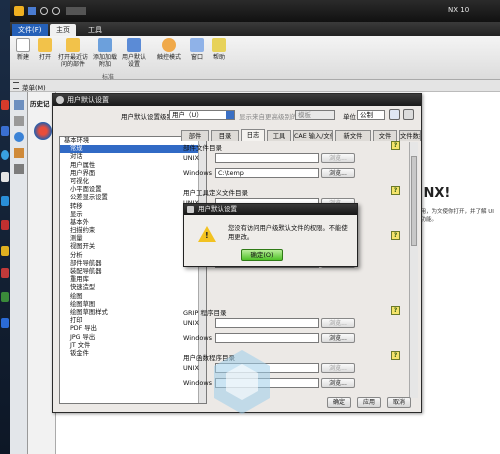 The image size is (500, 454). What do you see at coordinates (32, 11) in the screenshot?
I see `save-icon` at bounding box center [32, 11].